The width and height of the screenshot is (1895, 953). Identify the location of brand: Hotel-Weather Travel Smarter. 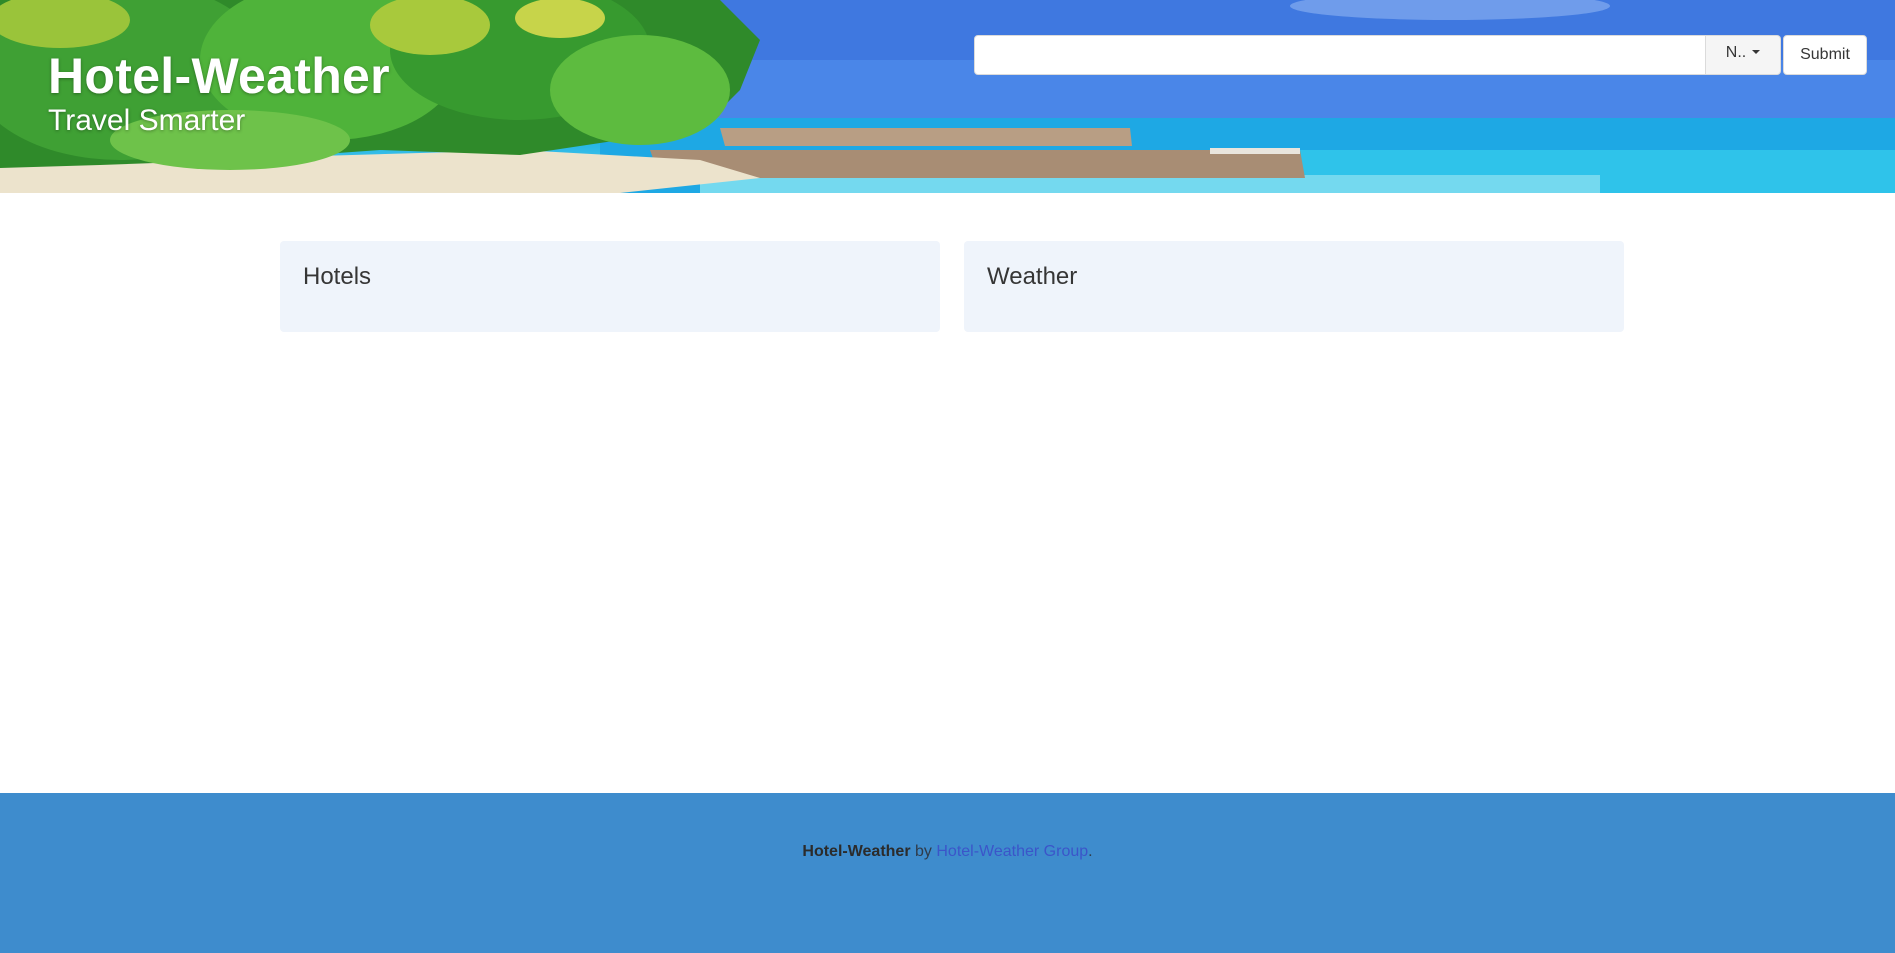
(219, 92).